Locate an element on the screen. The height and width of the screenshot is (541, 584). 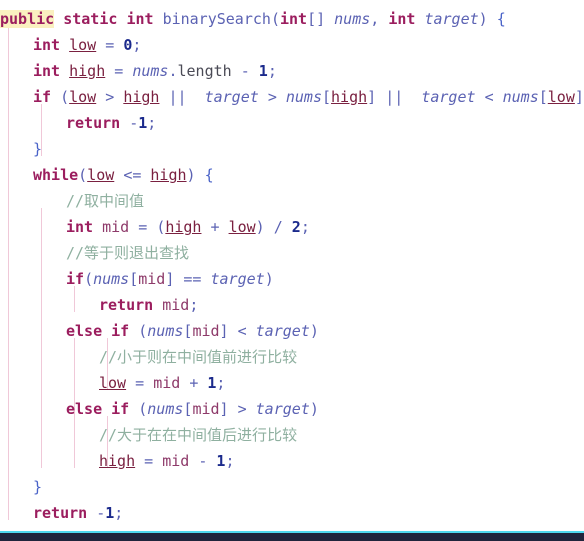
code-line: return mid; is located at coordinates (292, 305).